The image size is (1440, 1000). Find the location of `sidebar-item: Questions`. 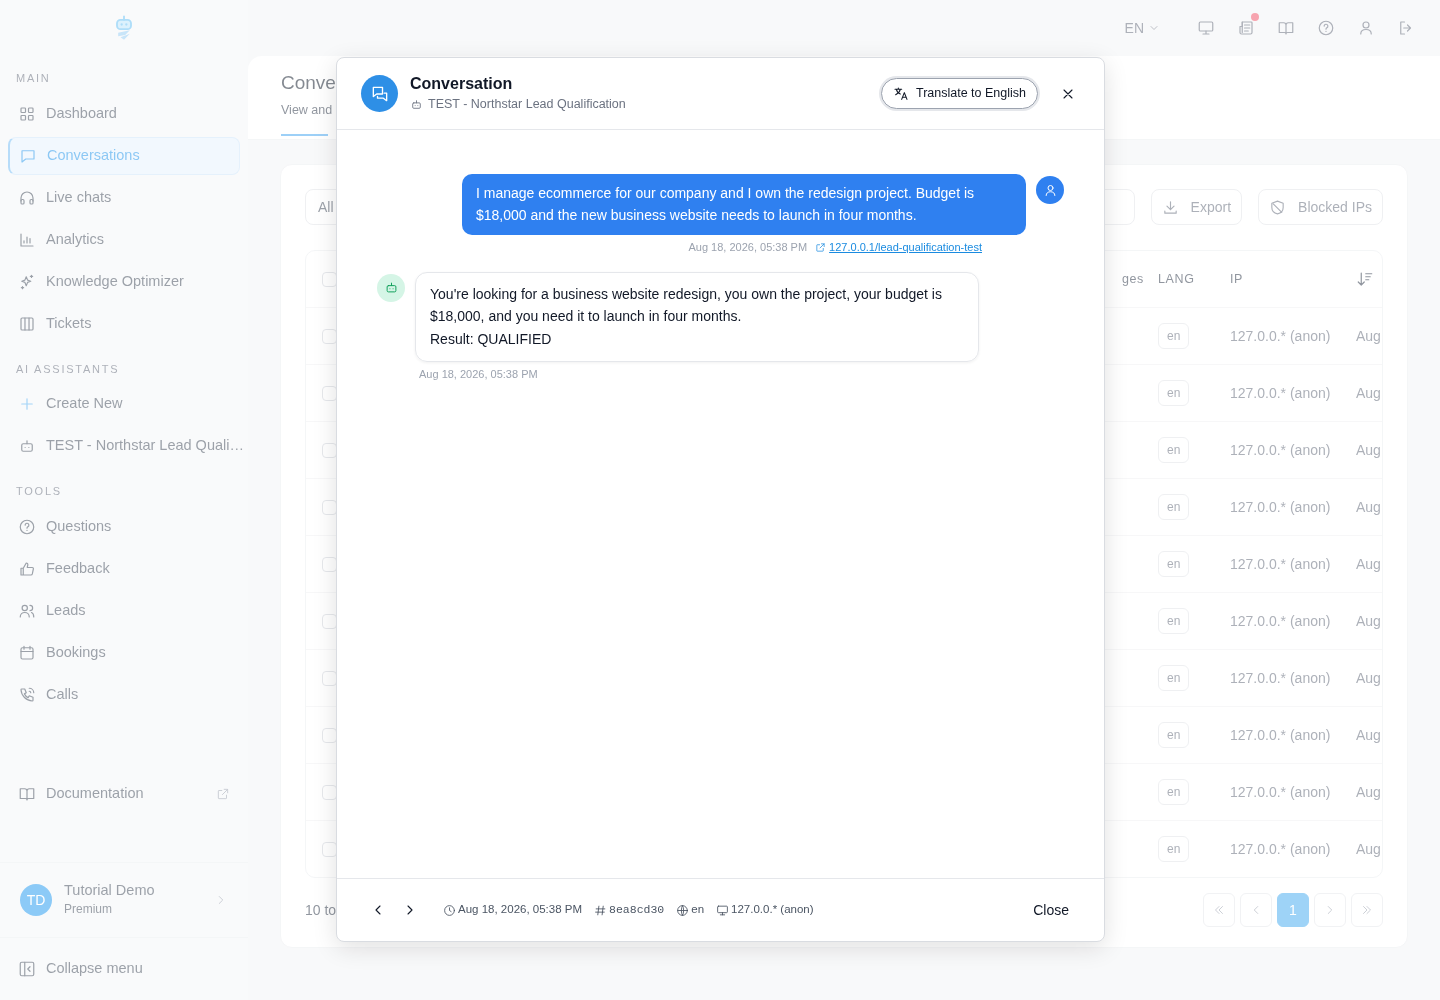

sidebar-item: Questions is located at coordinates (124, 526).